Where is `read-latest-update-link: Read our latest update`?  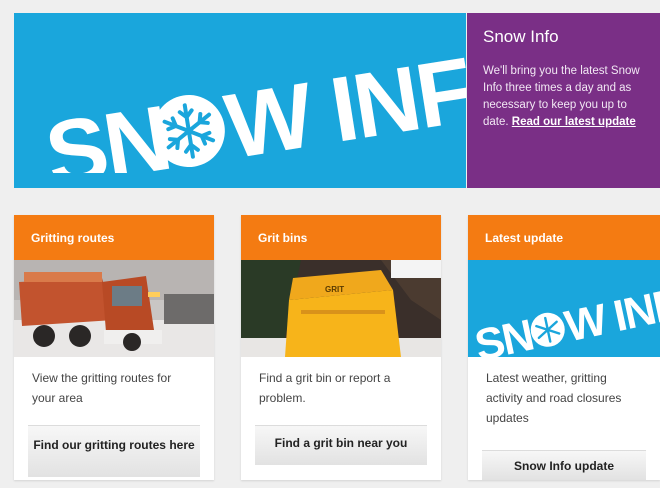
read-latest-update-link: Read our latest update is located at coordinates (574, 122).